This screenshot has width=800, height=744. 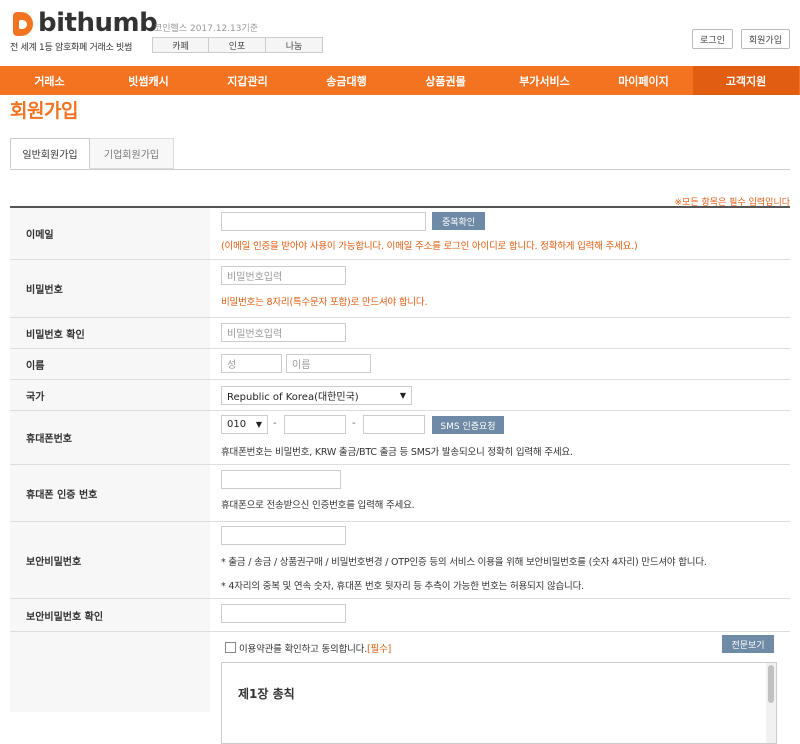 I want to click on sub-tabs: 카페 인포 나눔, so click(x=237, y=45).